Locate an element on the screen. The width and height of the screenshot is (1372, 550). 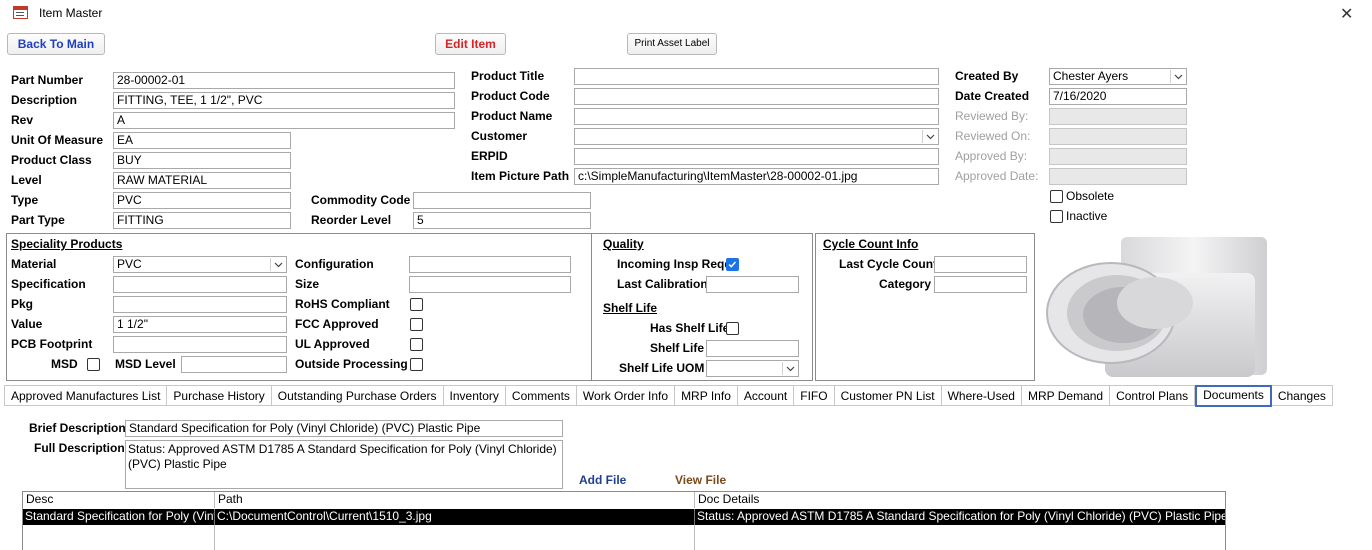
checkmark-icon is located at coordinates (732, 264).